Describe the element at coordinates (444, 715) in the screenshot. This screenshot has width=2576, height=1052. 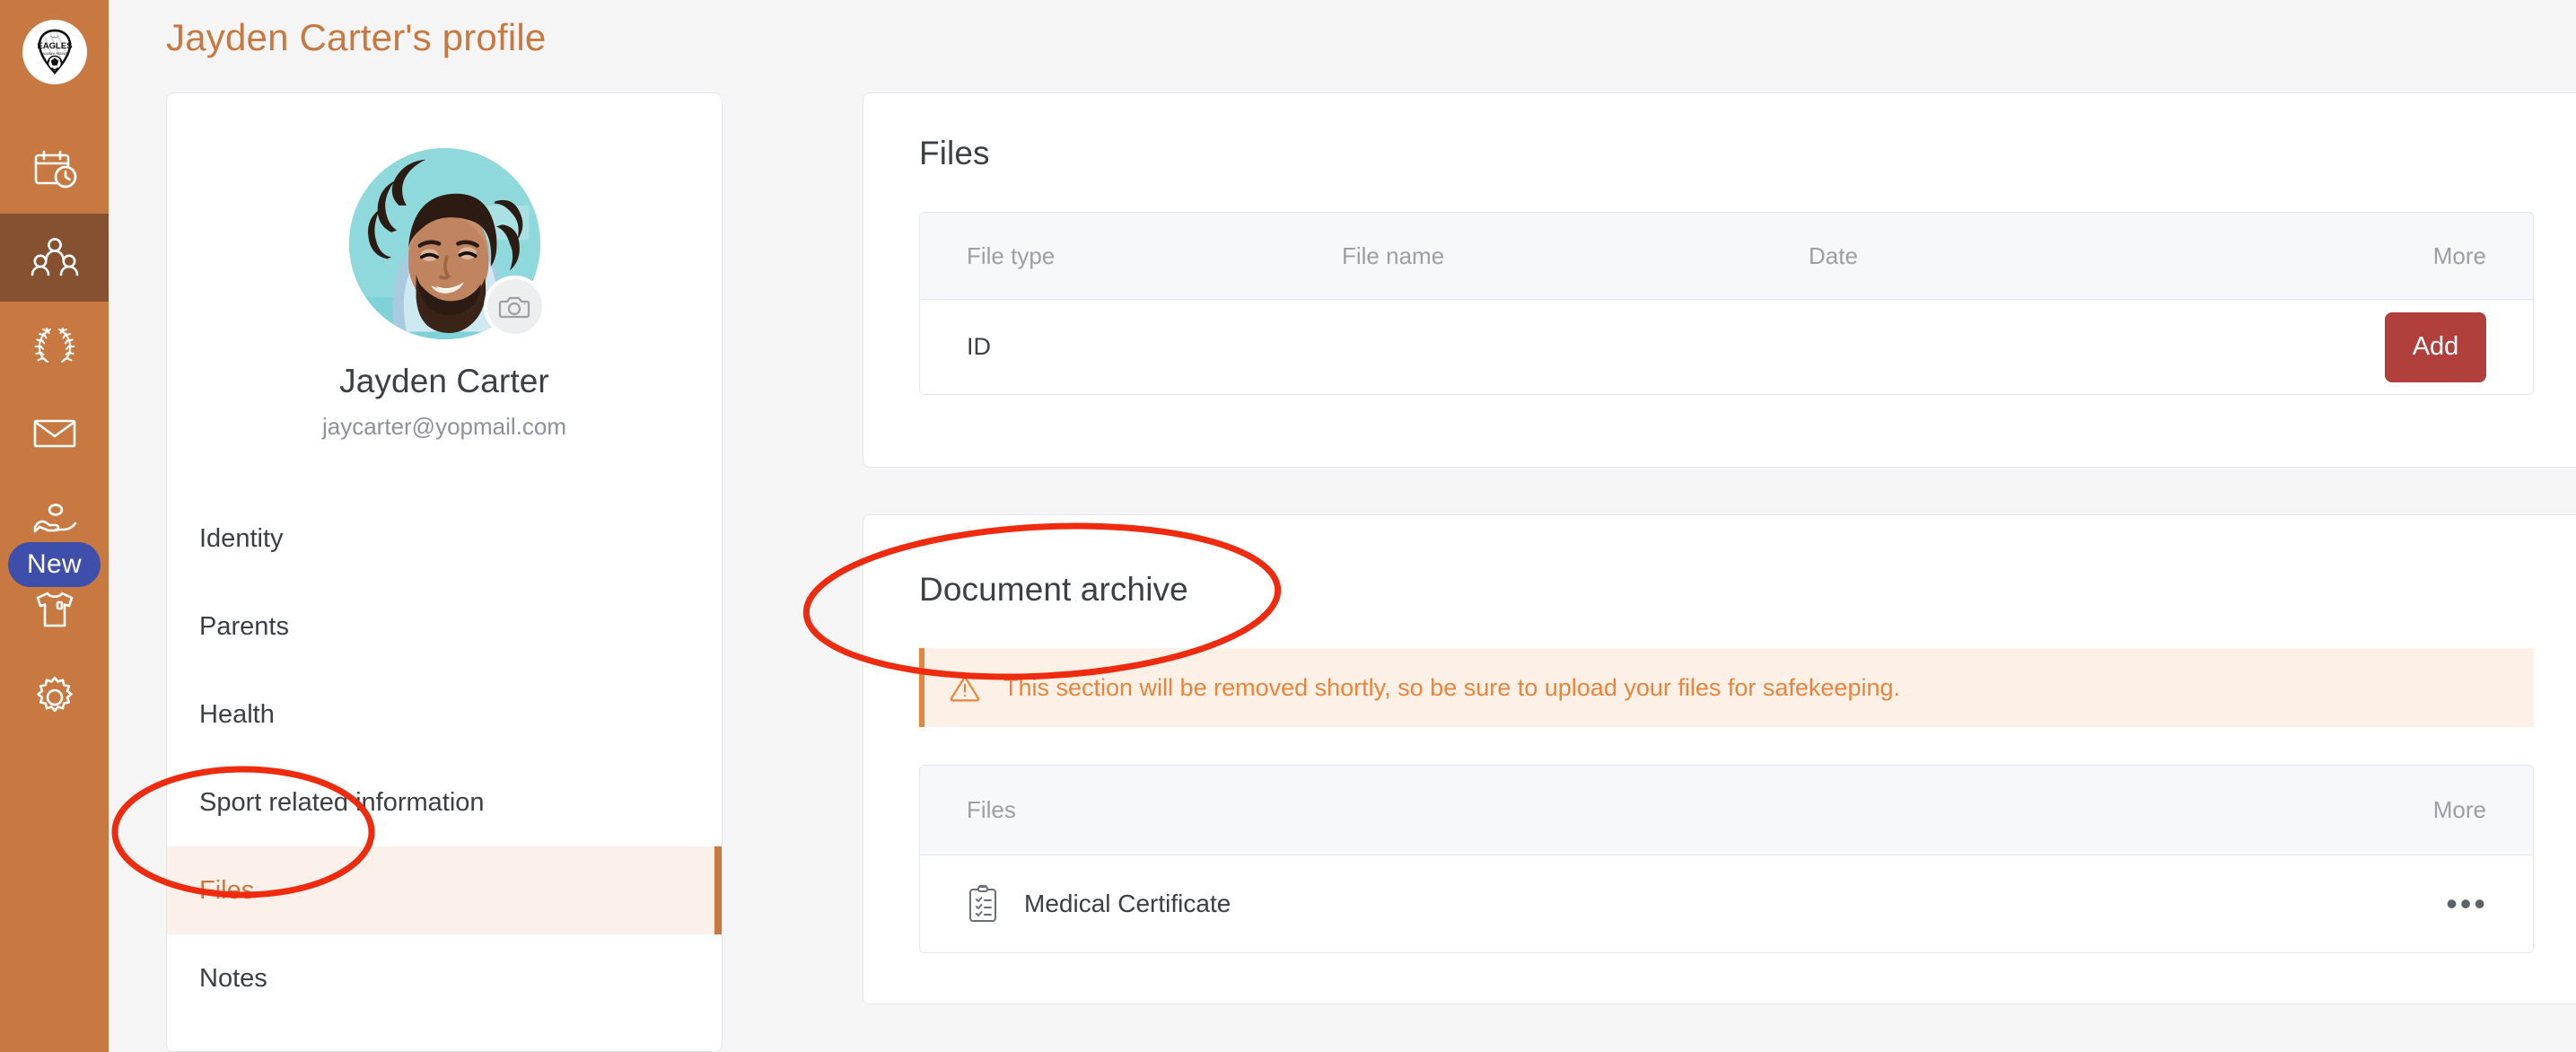
I see `profile-nav-item-health: Health` at that location.